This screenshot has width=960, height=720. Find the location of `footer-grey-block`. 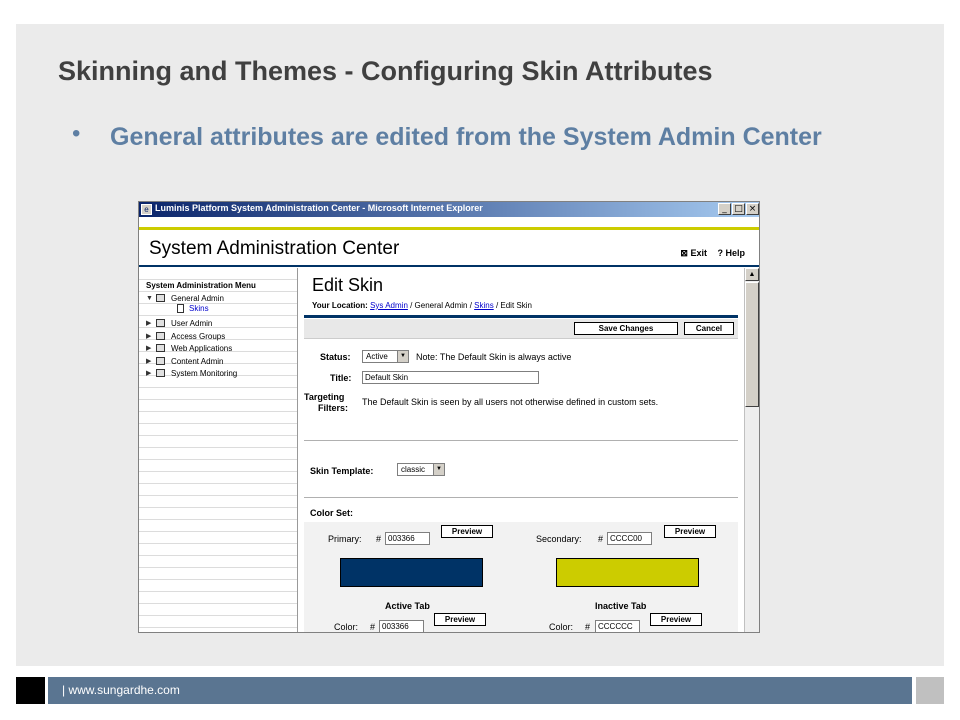

footer-grey-block is located at coordinates (930, 690).